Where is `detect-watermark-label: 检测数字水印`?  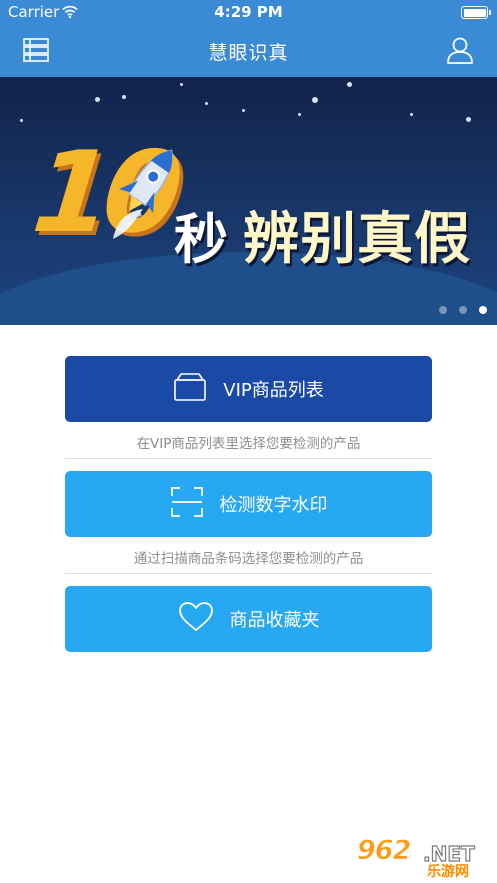 detect-watermark-label: 检测数字水印 is located at coordinates (273, 505).